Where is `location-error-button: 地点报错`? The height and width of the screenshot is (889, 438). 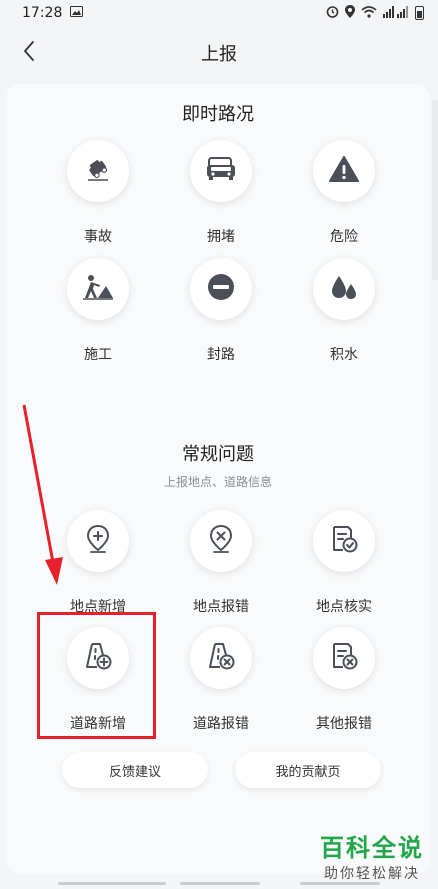
location-error-button: 地点报错 is located at coordinates (221, 563).